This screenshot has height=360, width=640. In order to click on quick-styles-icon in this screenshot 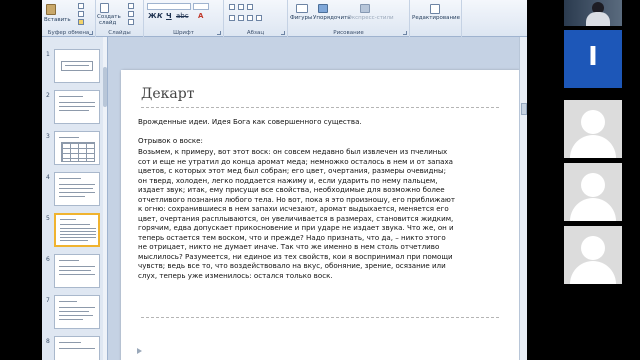, I will do `click(365, 8)`.